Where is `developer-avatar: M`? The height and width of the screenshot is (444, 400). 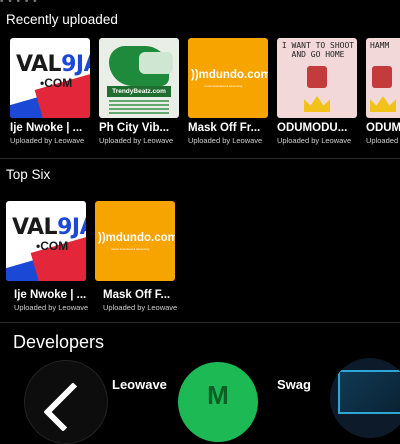 developer-avatar: M is located at coordinates (218, 402).